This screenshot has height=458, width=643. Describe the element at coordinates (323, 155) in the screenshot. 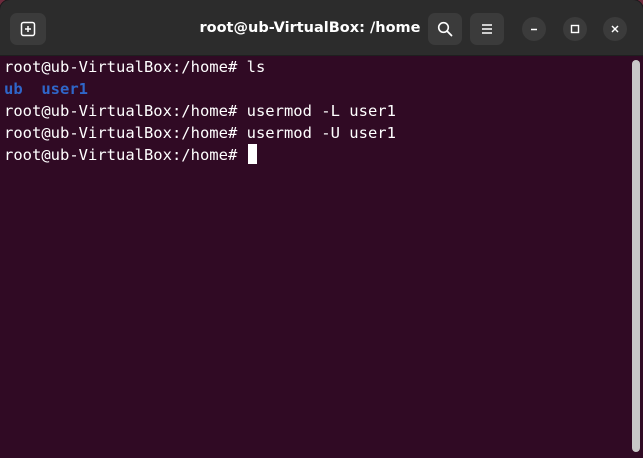

I see `terminal-line-current: root@ub-VirtualBox:/home#` at that location.